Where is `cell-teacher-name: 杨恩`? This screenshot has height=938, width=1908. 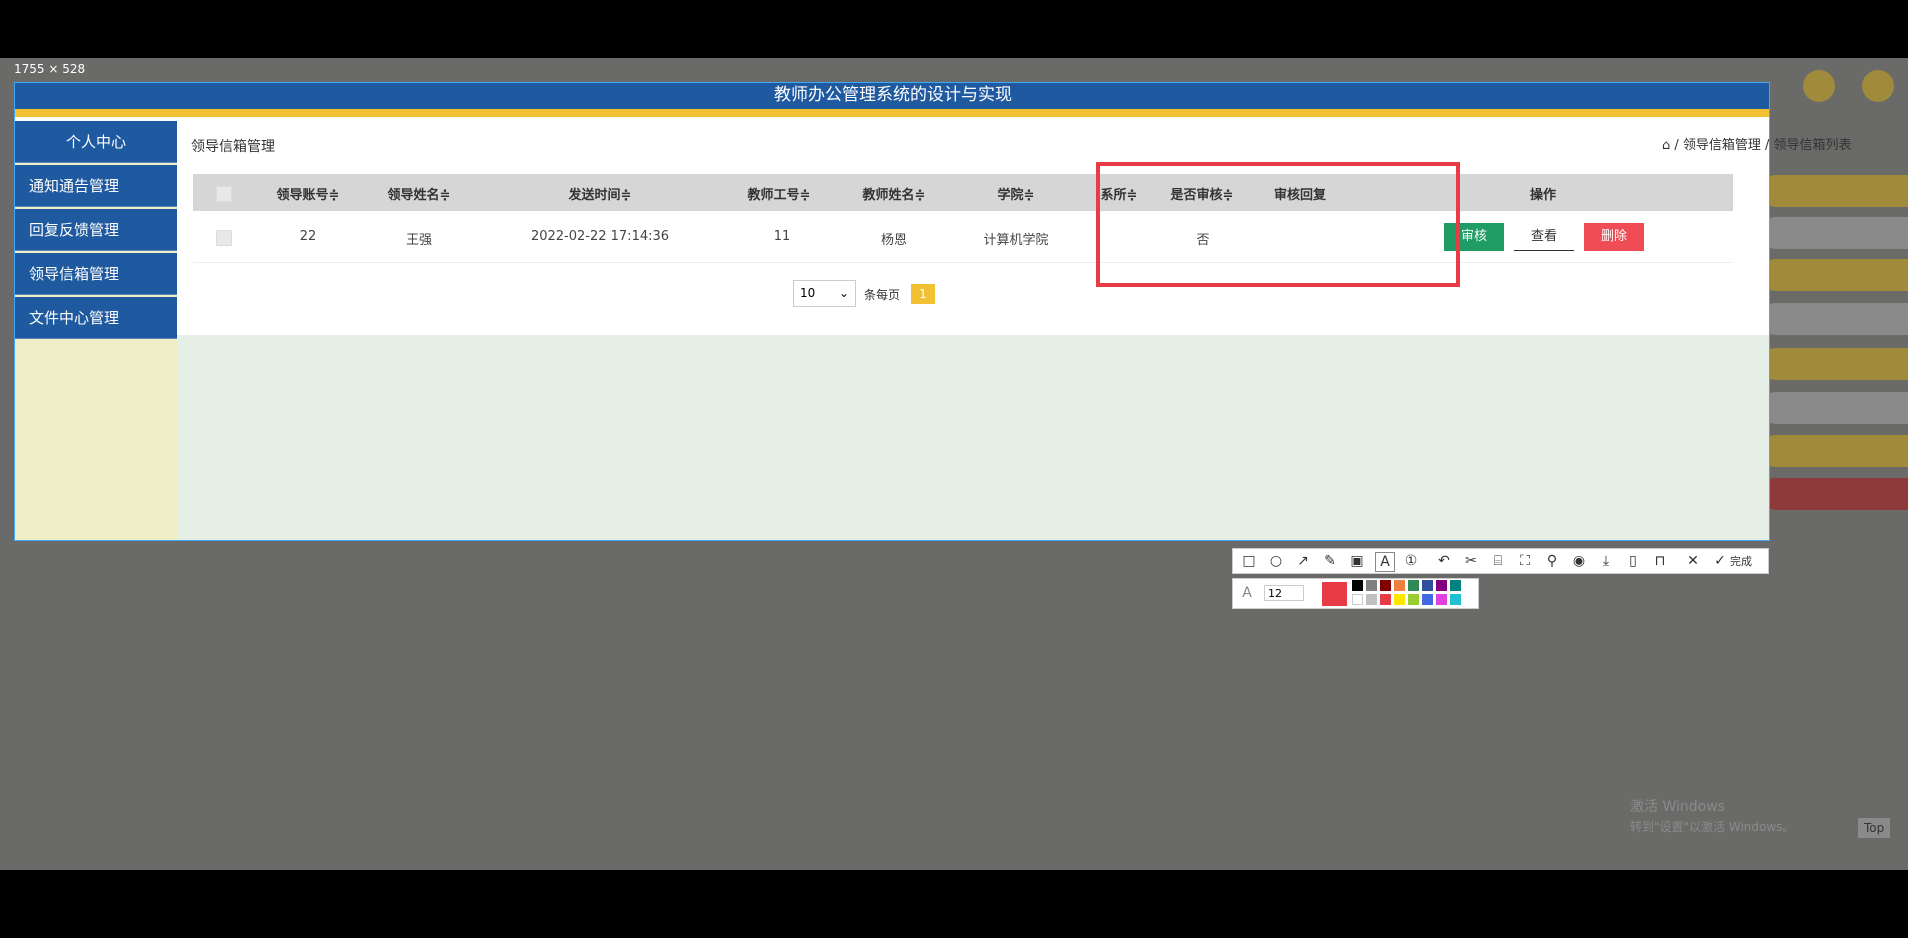
cell-teacher-name: 杨恩 is located at coordinates (894, 240).